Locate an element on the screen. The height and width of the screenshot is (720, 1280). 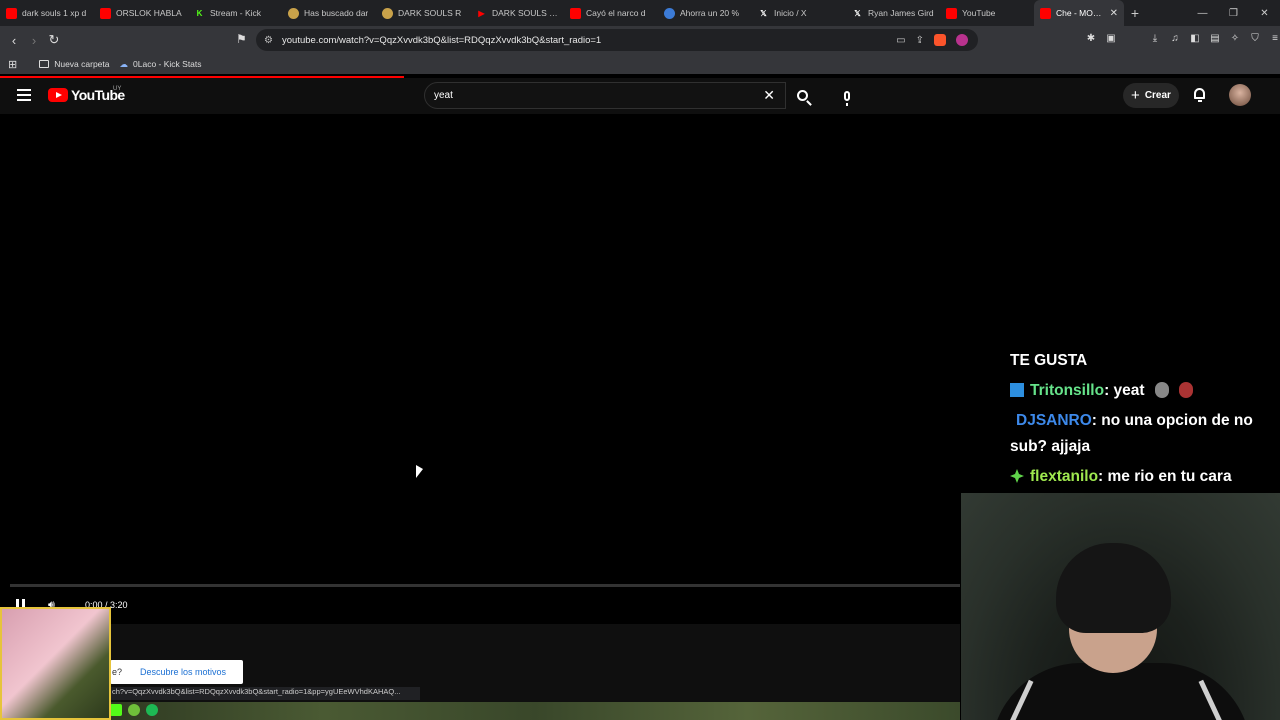
browser-tab: Cayó el narco d is located at coordinates (611, 13).